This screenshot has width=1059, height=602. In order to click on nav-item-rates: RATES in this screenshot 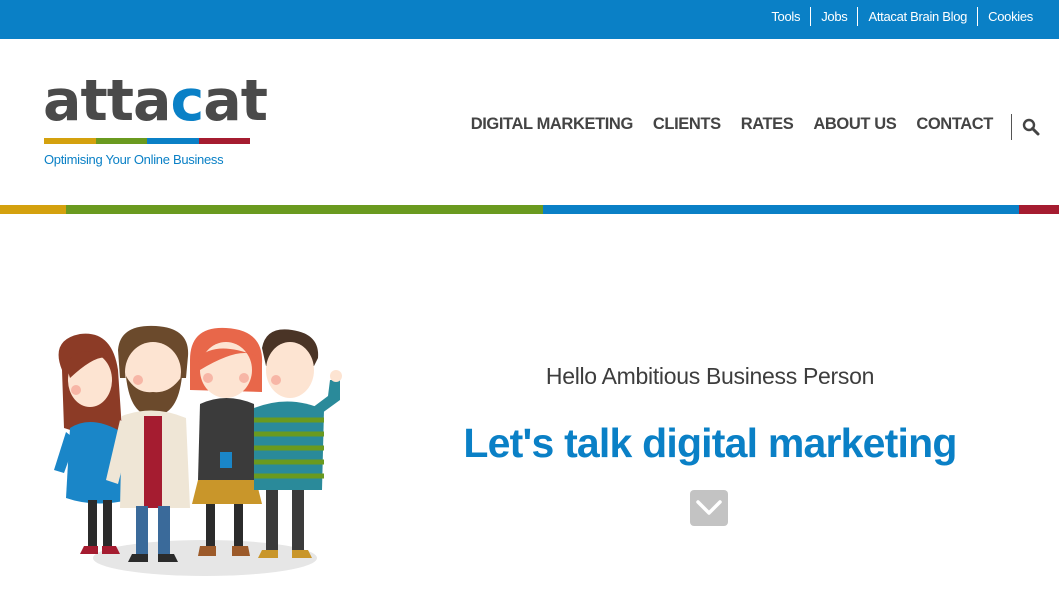, I will do `click(767, 124)`.